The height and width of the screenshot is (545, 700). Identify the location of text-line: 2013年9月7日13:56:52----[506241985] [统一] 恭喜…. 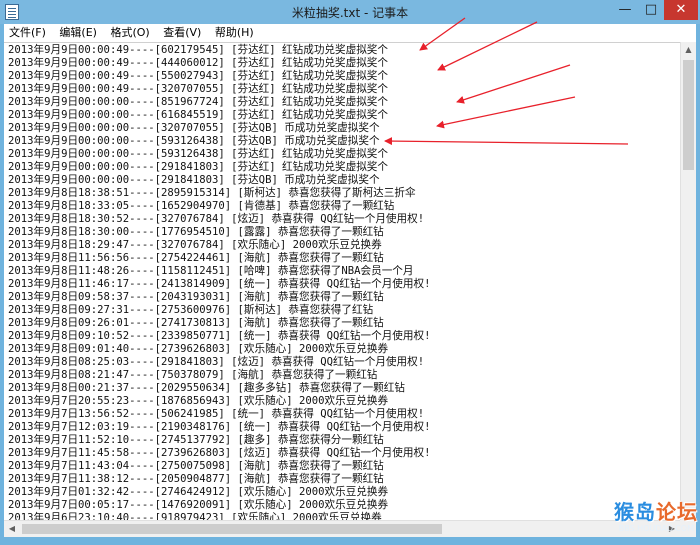
(344, 414).